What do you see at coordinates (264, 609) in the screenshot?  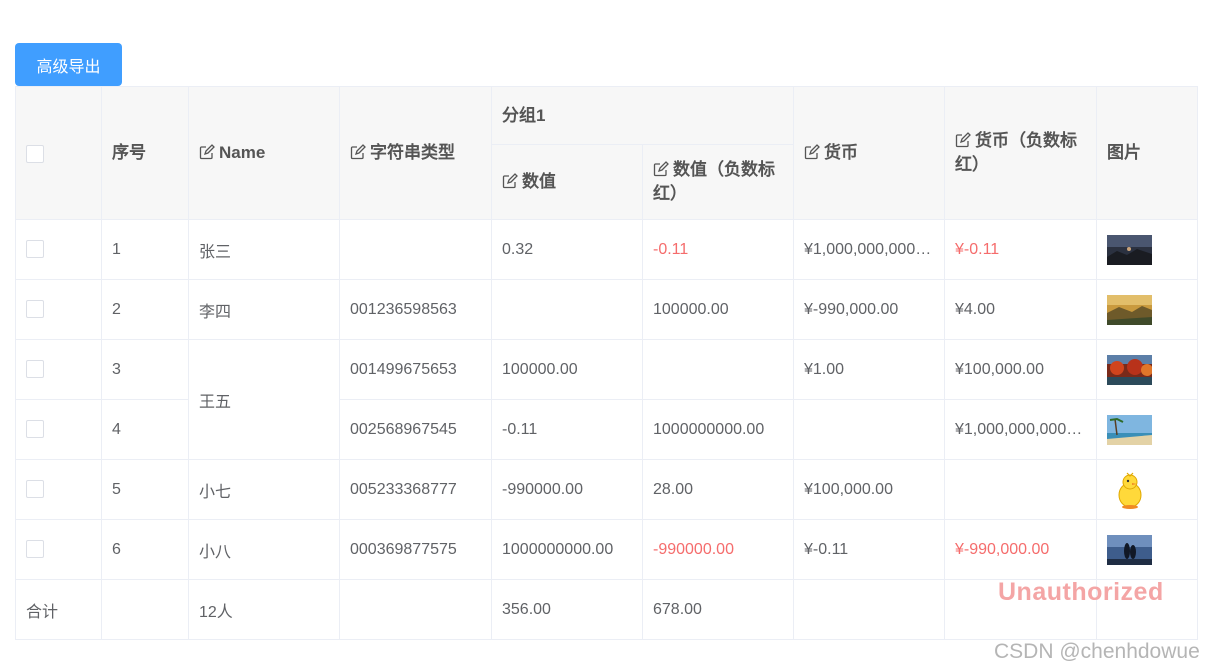 I see `summary-name: 12人` at bounding box center [264, 609].